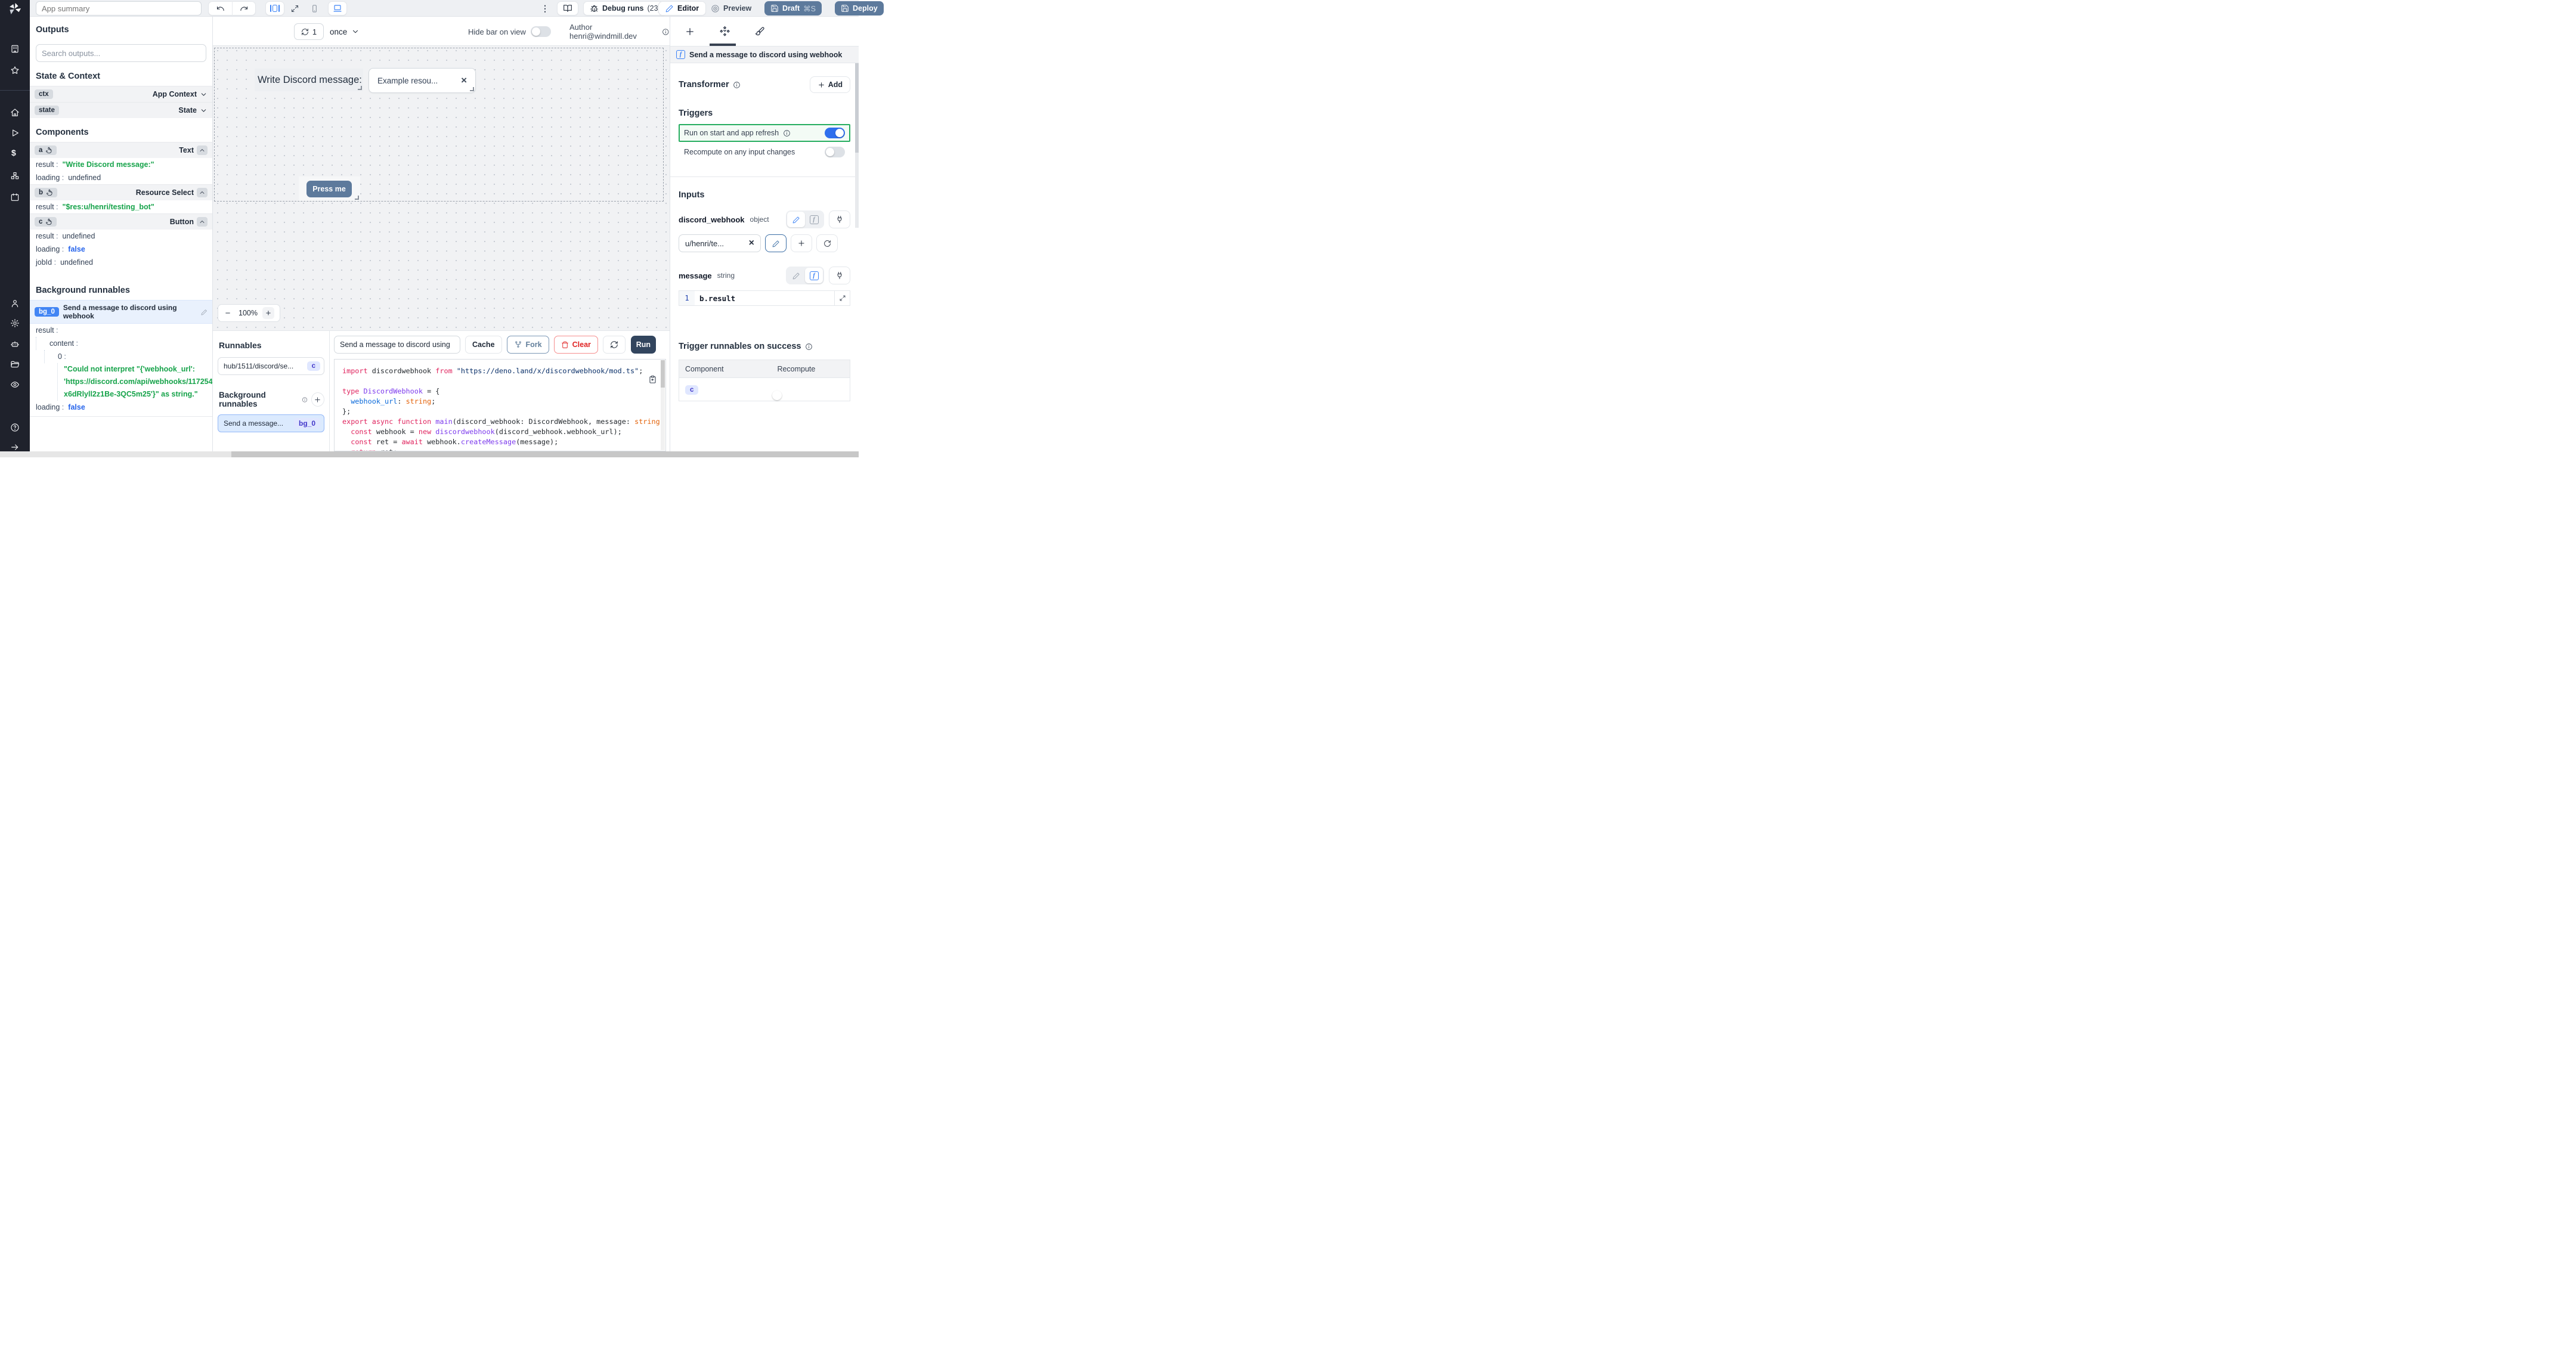 Image resolution: width=2576 pixels, height=1372 pixels. I want to click on edit-resource-pencil-button, so click(776, 243).